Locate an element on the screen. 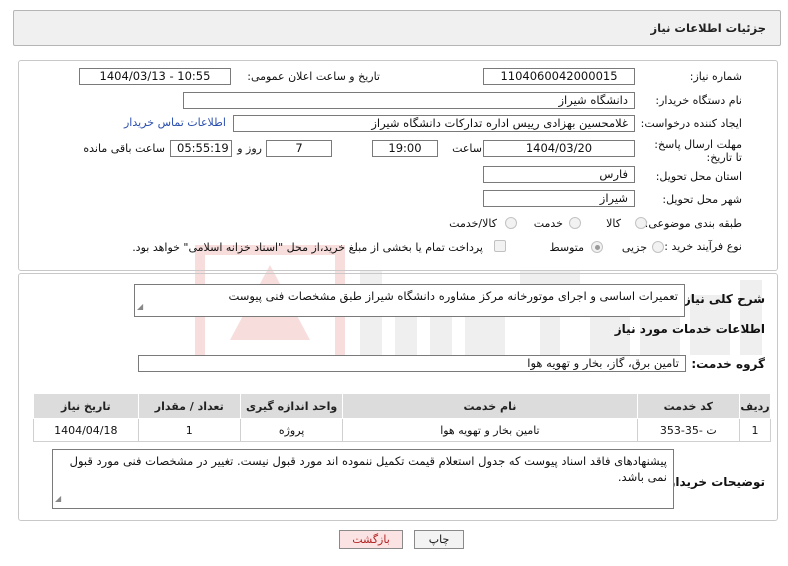 This screenshot has width=788, height=566. buyer-notes-label: توضیحات خریدار: is located at coordinates (714, 482).